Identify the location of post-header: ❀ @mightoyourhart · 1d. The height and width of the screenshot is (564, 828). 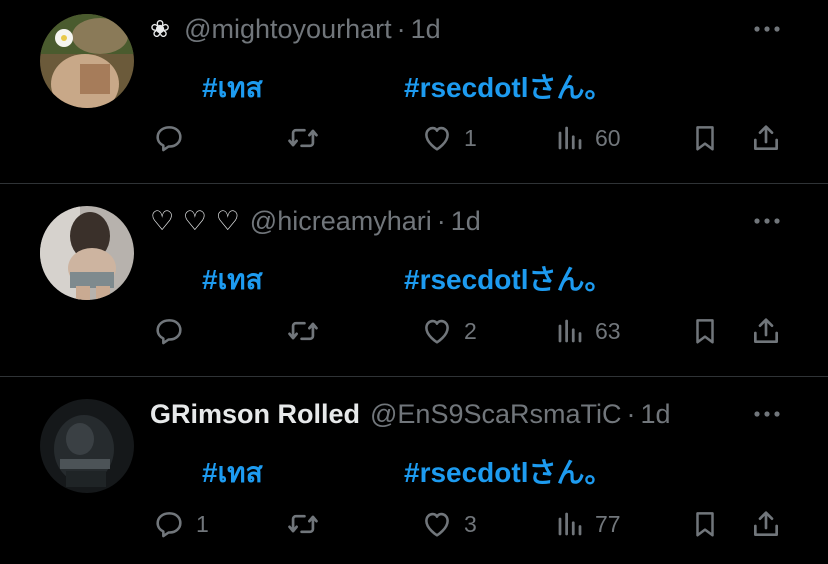
(295, 29).